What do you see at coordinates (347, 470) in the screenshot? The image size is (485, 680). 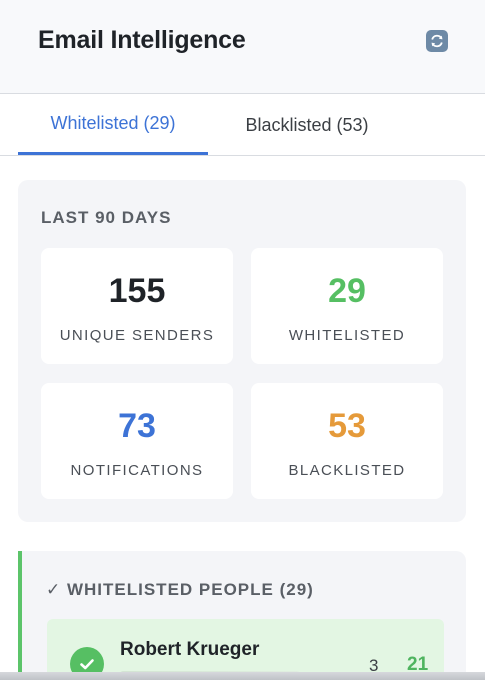 I see `stat-label: BLACKLISTED` at bounding box center [347, 470].